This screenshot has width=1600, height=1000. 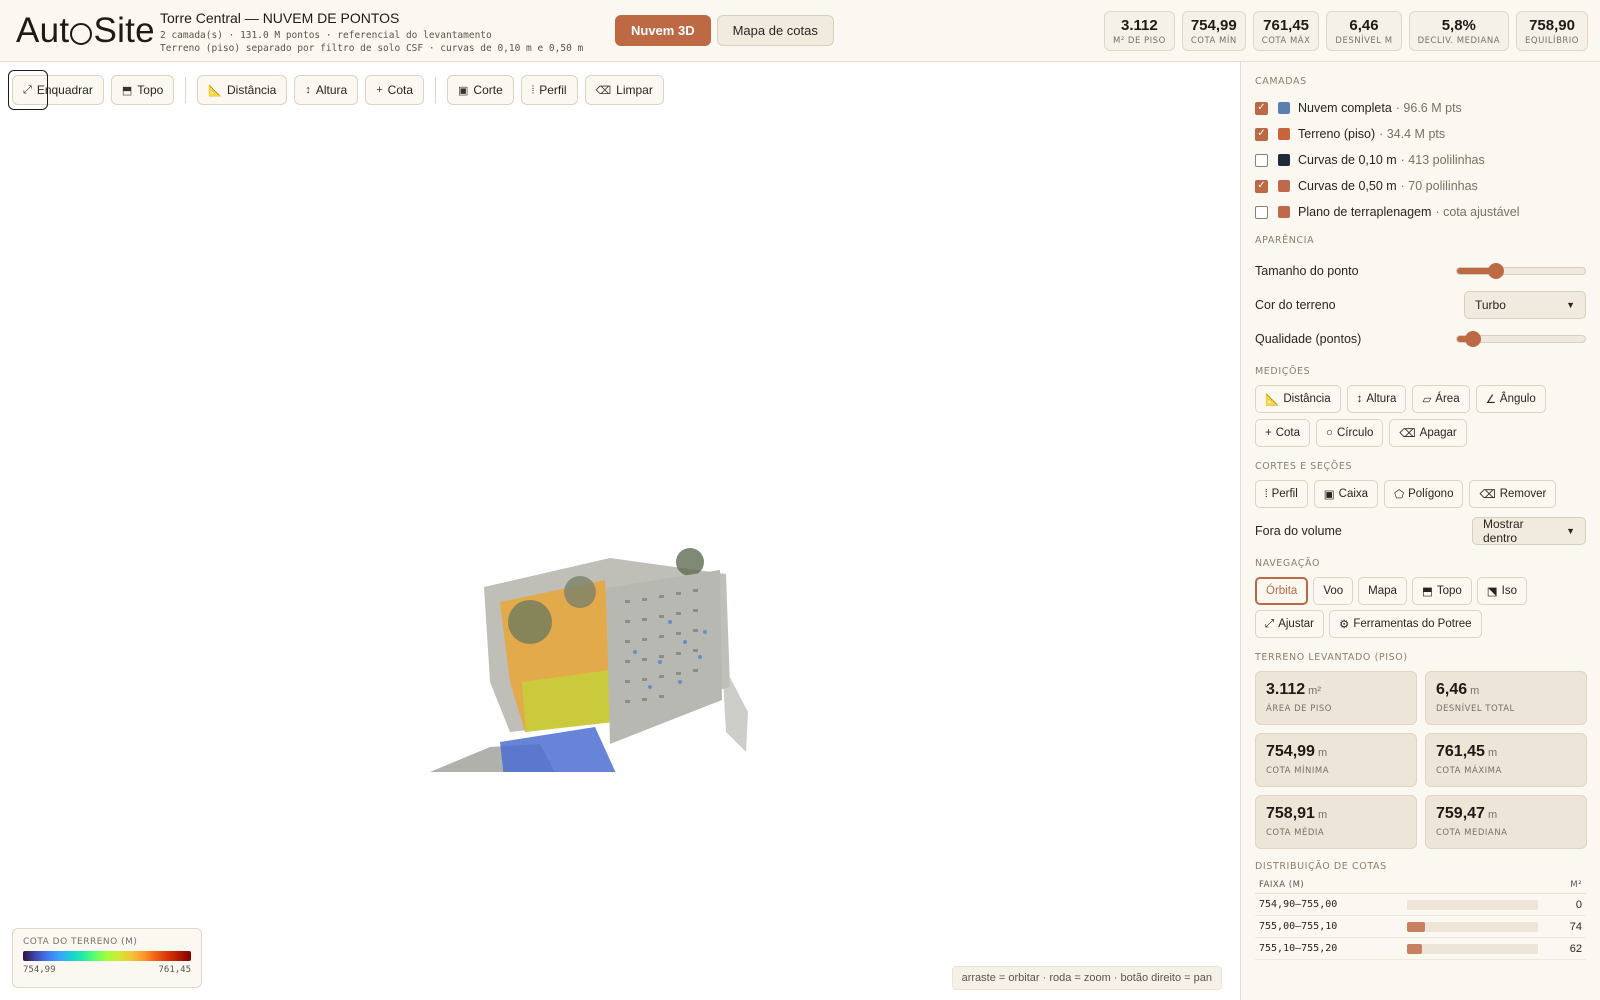 What do you see at coordinates (1420, 186) in the screenshot?
I see `layer-row-curvas-050: ✓ Curvas de 0,50 m · 70 polilinhas` at bounding box center [1420, 186].